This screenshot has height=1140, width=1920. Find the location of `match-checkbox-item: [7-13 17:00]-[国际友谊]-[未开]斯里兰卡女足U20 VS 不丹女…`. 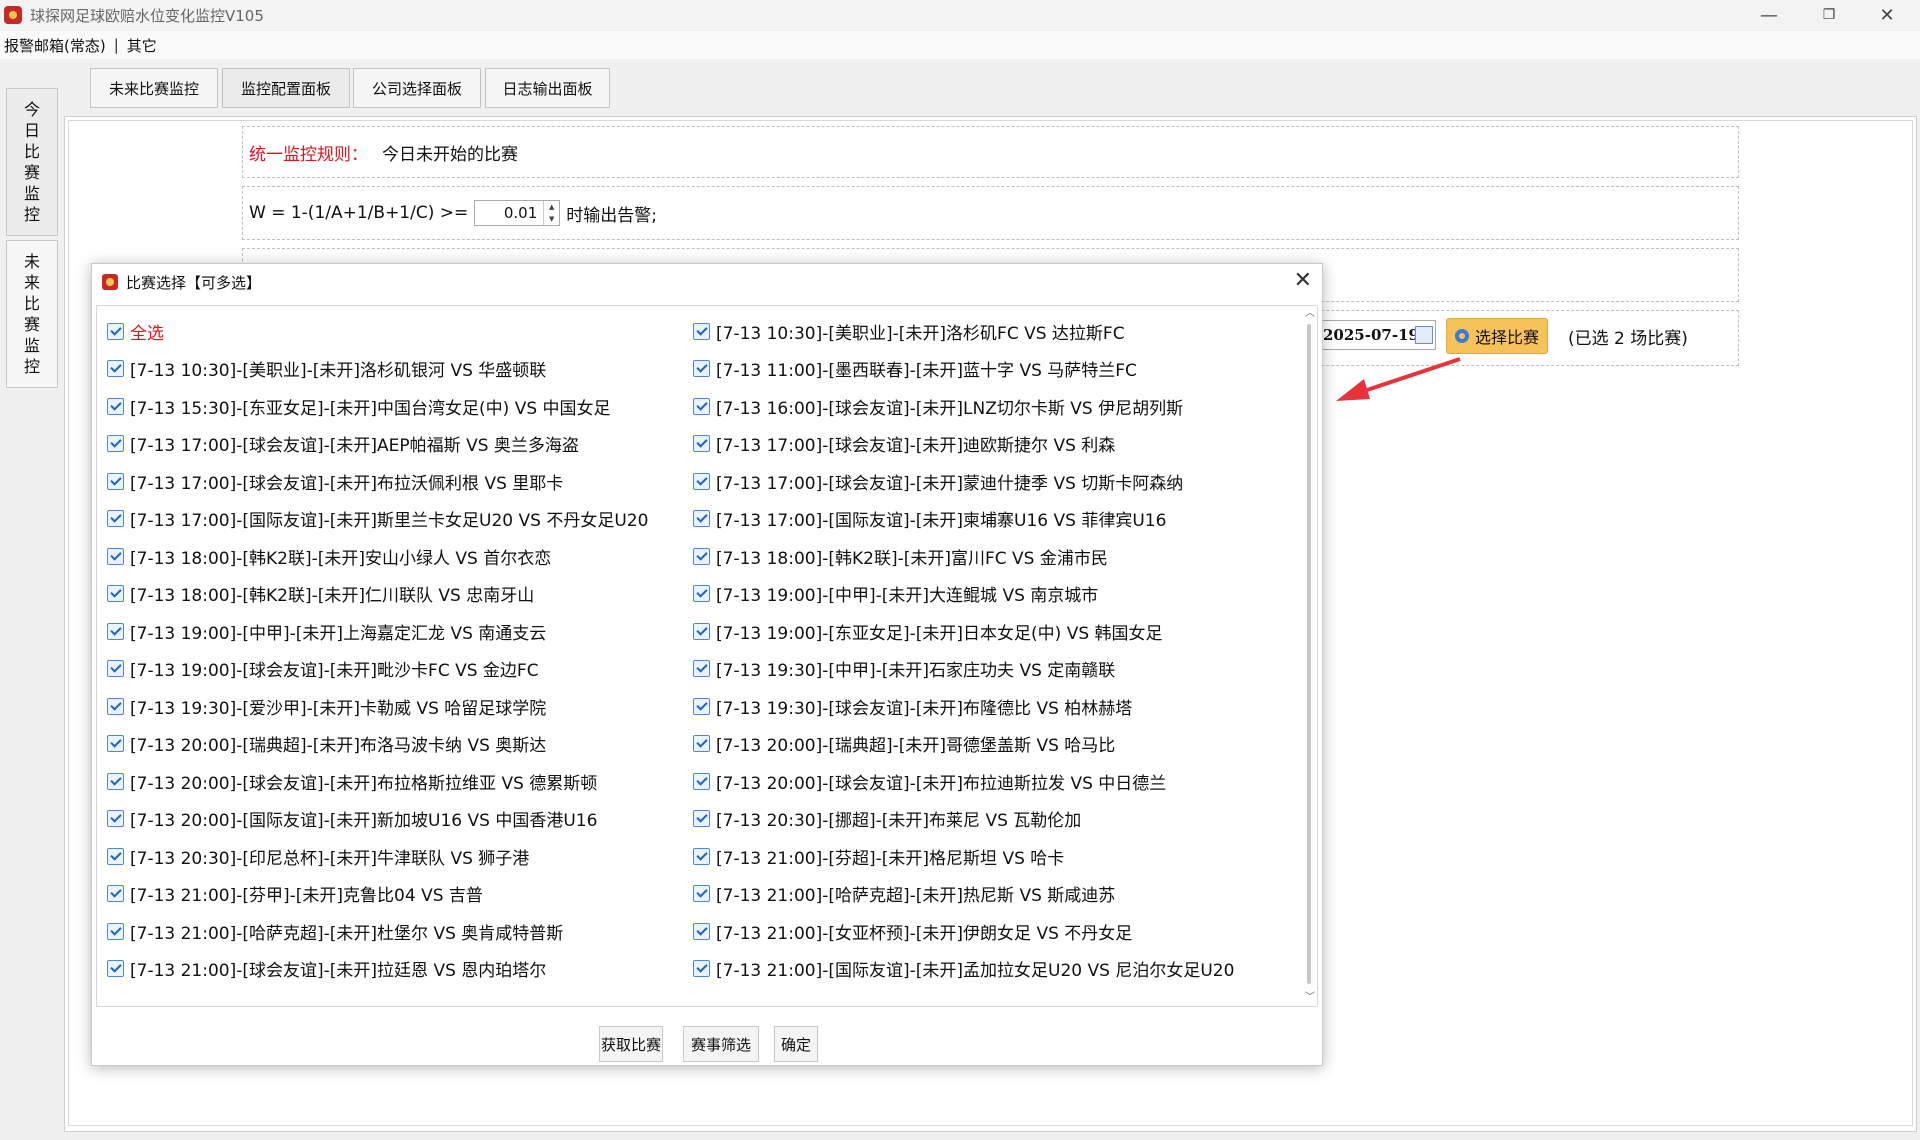

match-checkbox-item: [7-13 17:00]-[国际友谊]-[未开]斯里兰卡女足U20 VS 不丹女… is located at coordinates (377, 519).